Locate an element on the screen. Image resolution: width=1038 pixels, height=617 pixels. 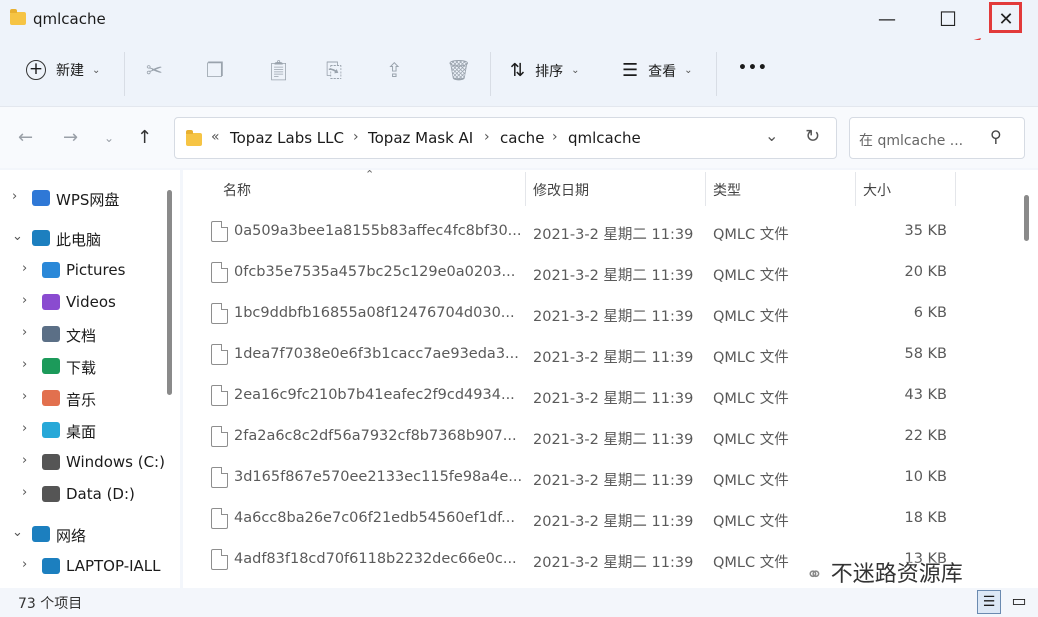
sidebar-item: › Videos is located at coordinates (82, 304).